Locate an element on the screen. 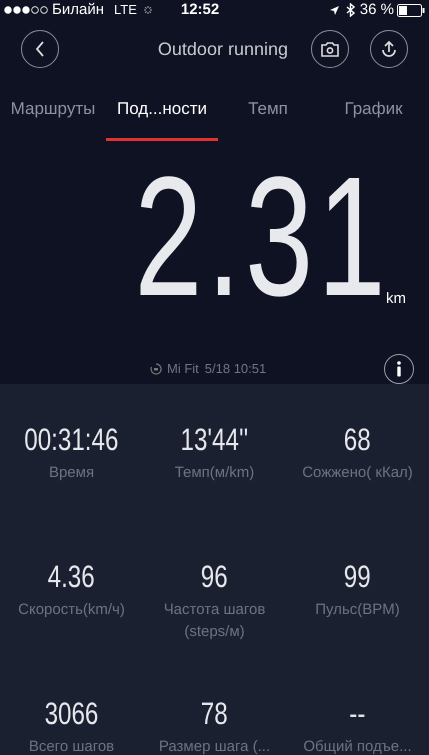  source-app: Mi Fit is located at coordinates (183, 369).